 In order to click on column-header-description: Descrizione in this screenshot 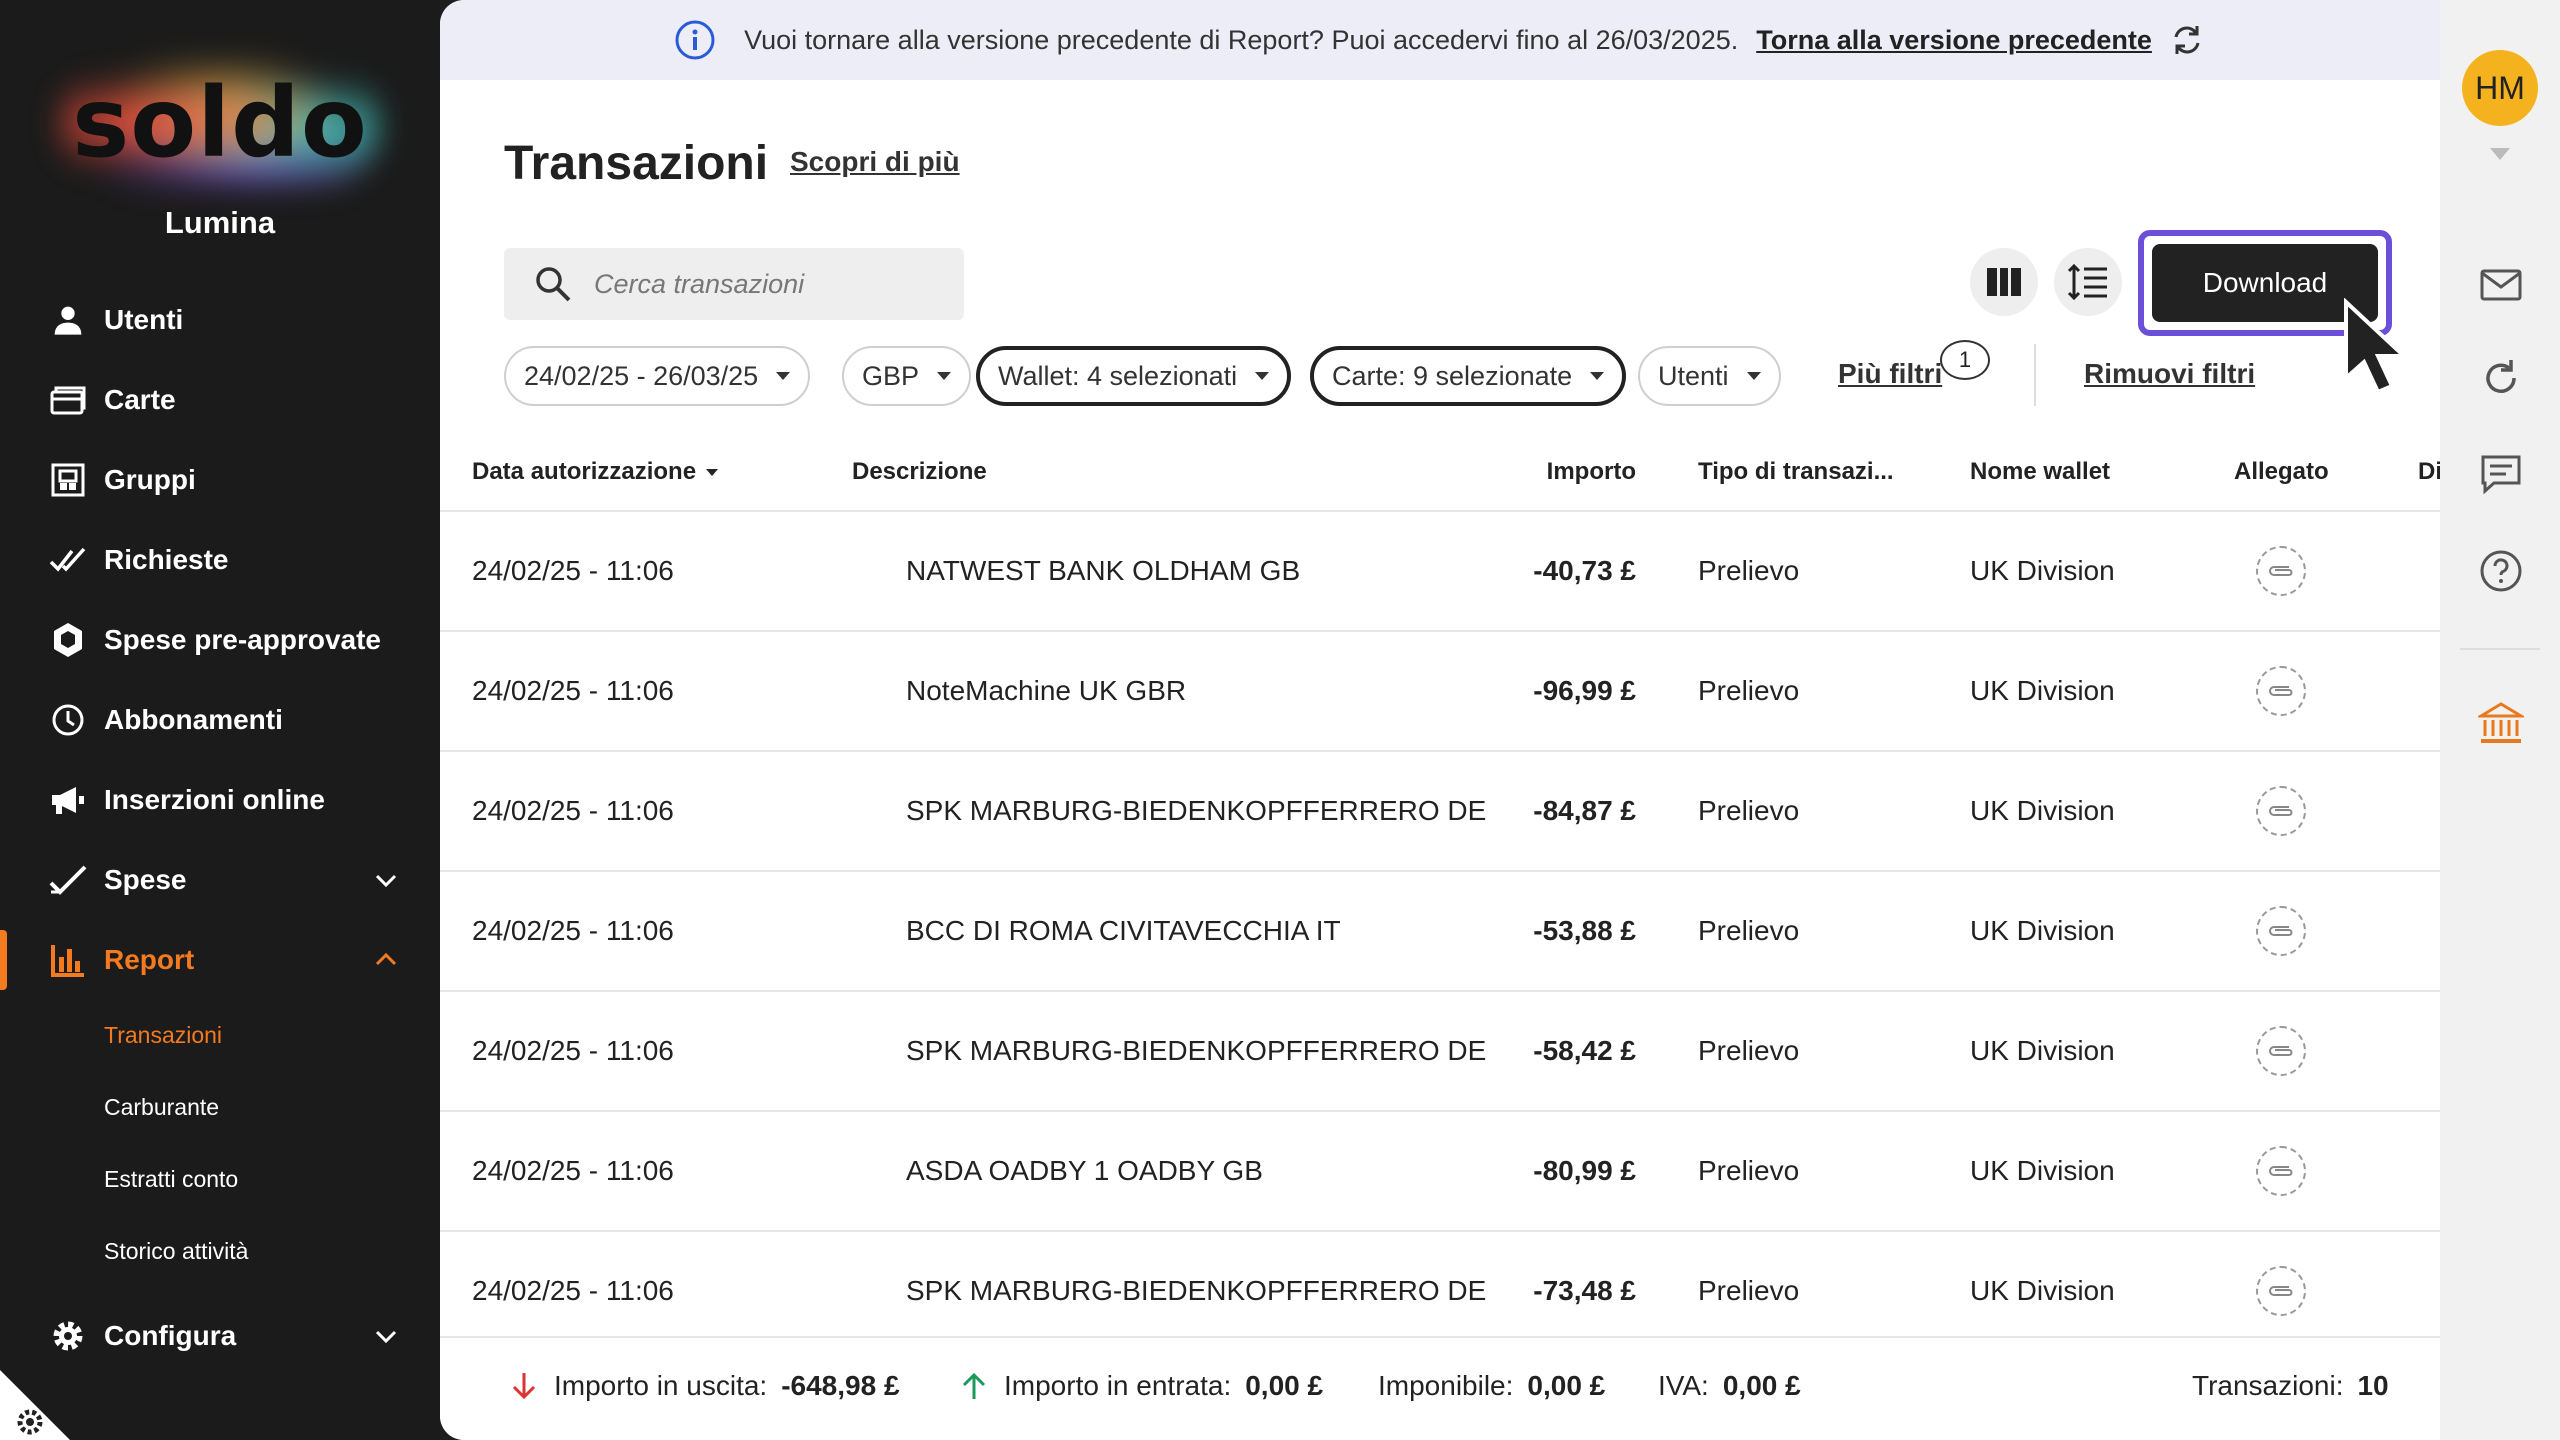, I will do `click(919, 472)`.